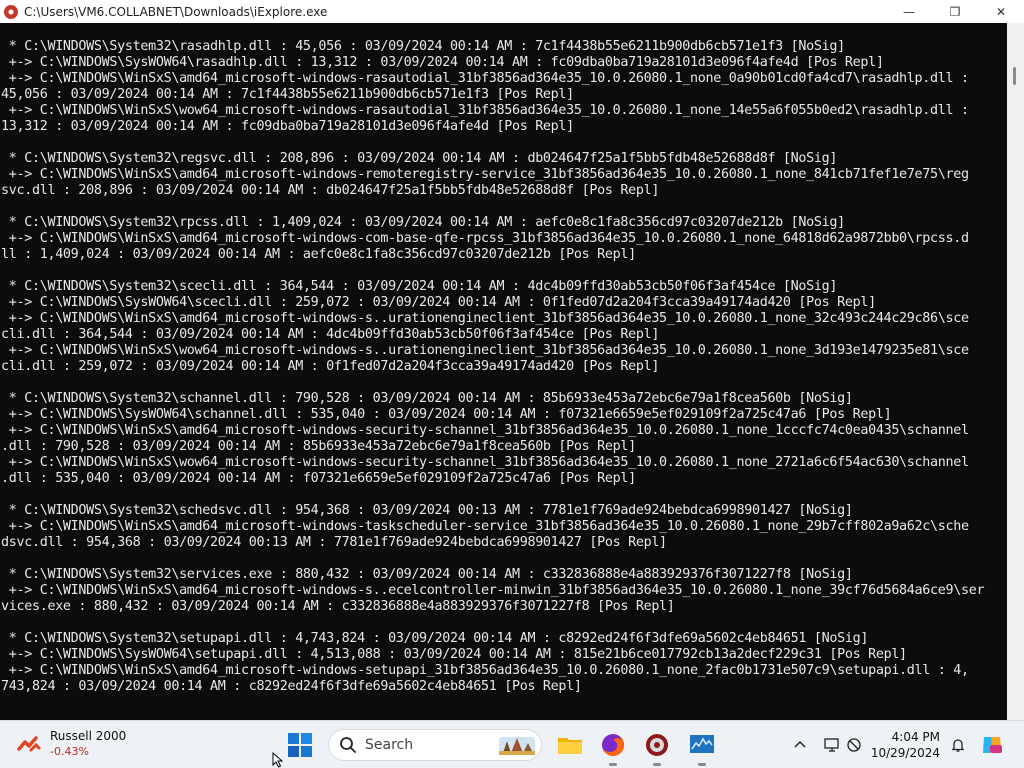 This screenshot has height=768, width=1024. Describe the element at coordinates (517, 745) in the screenshot. I see `search-highlight-icon` at that location.